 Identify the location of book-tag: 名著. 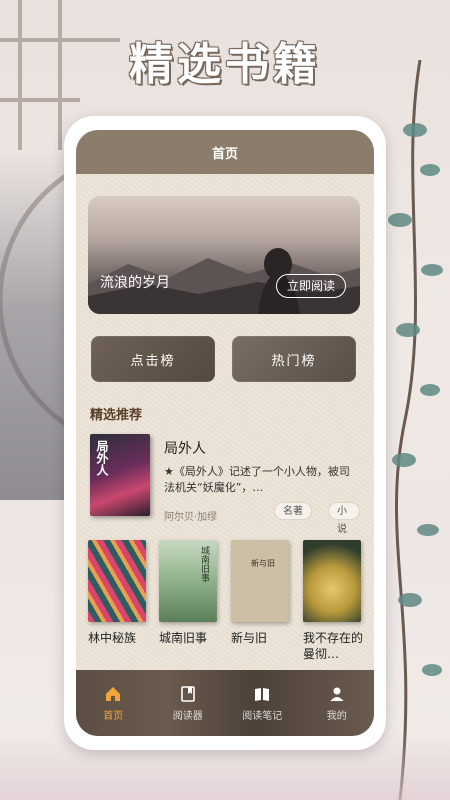
(293, 511).